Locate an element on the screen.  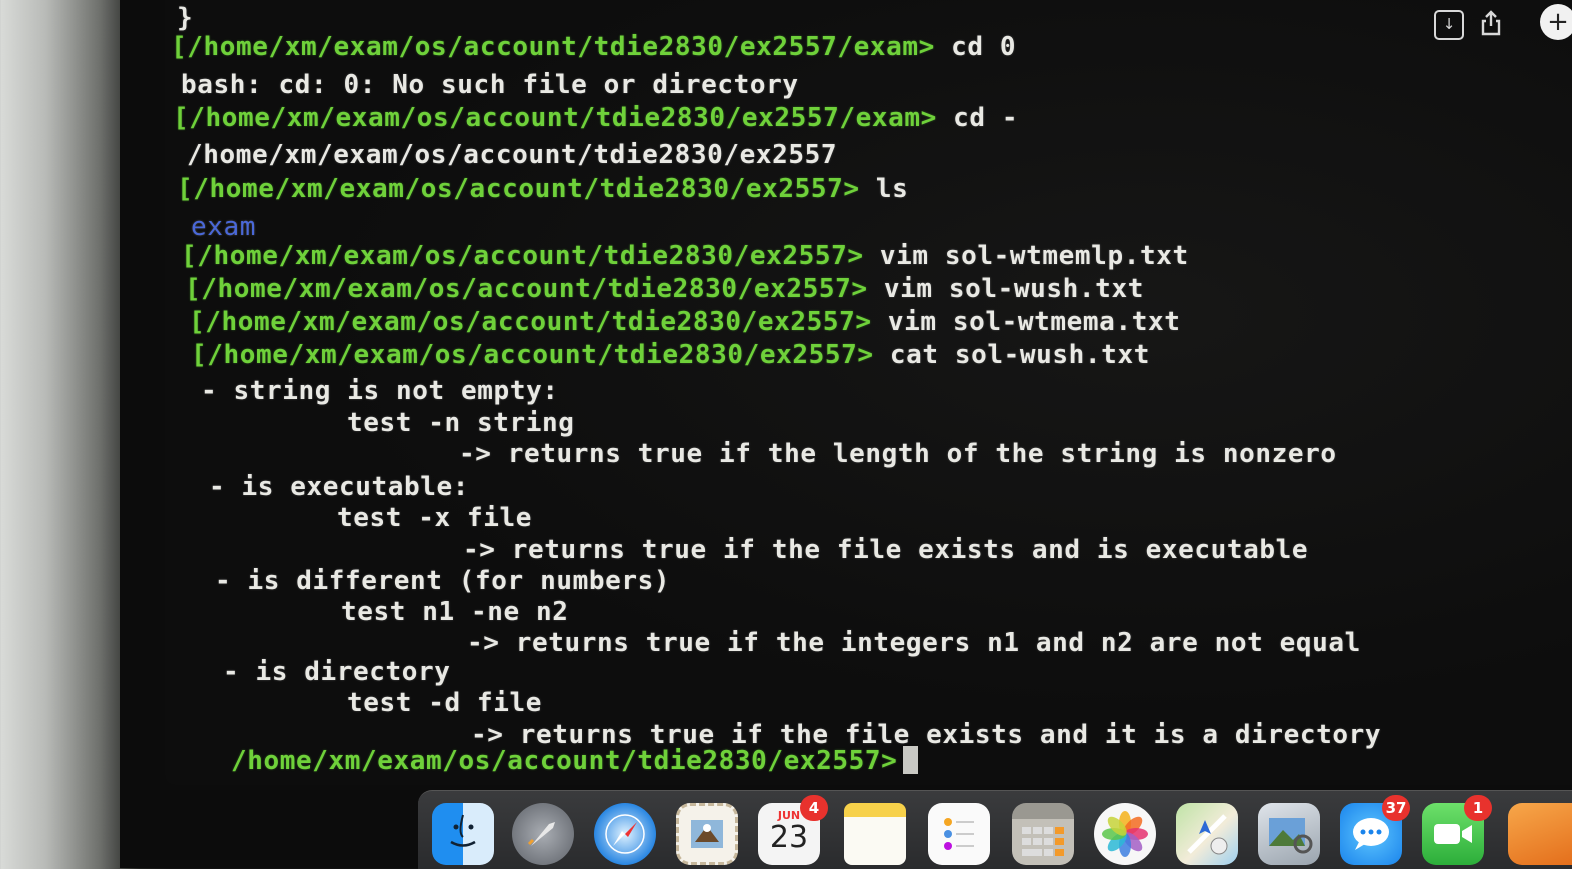
share-icon is located at coordinates (1491, 24).